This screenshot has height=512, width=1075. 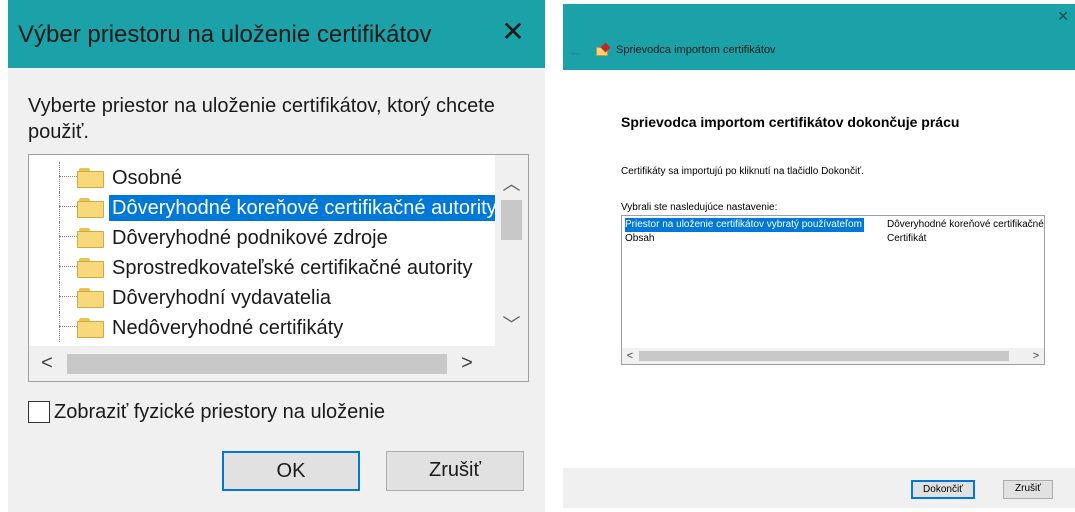 I want to click on finish-button: Dokončiť, so click(x=943, y=489).